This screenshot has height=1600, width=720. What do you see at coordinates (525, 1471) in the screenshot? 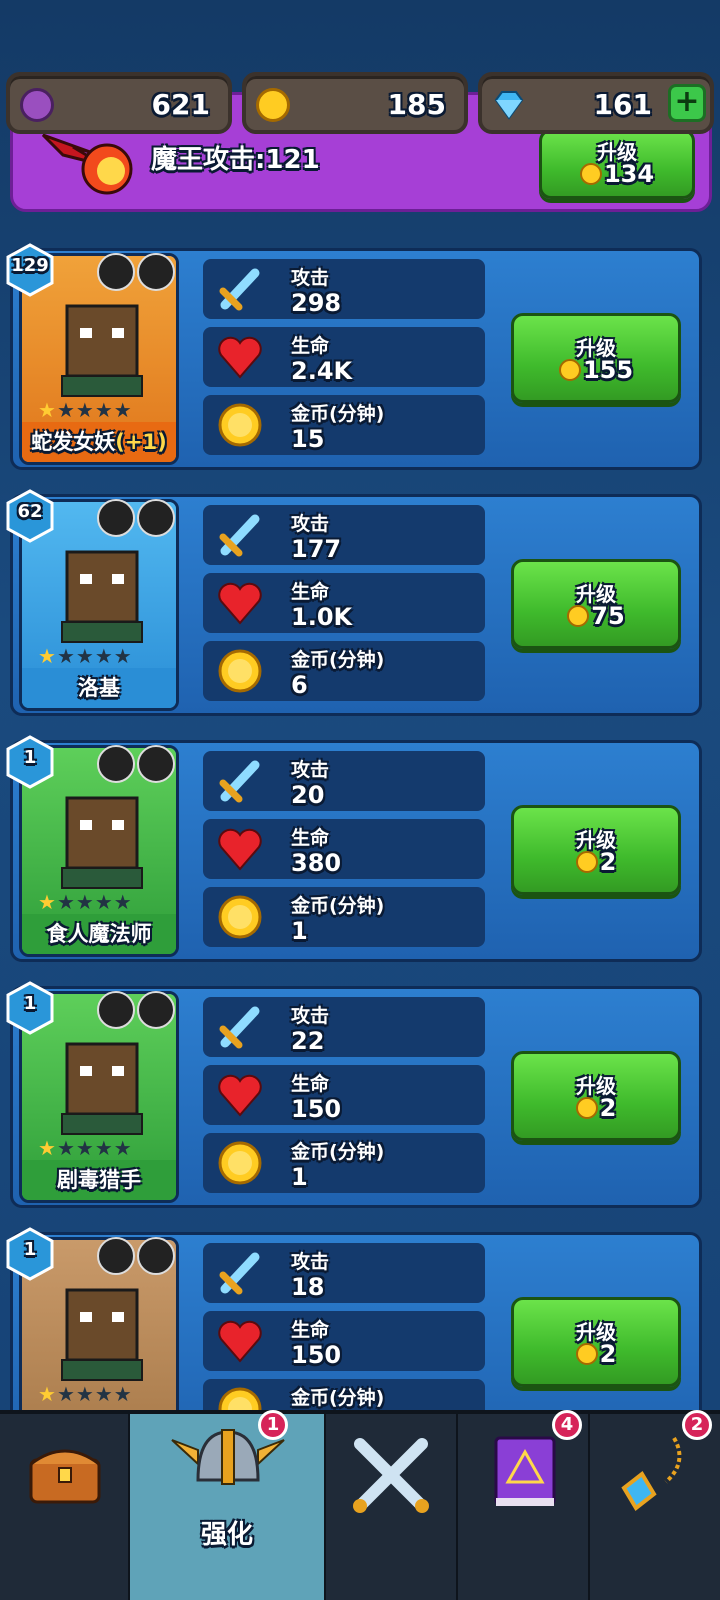
I see `spellbook-icon` at bounding box center [525, 1471].